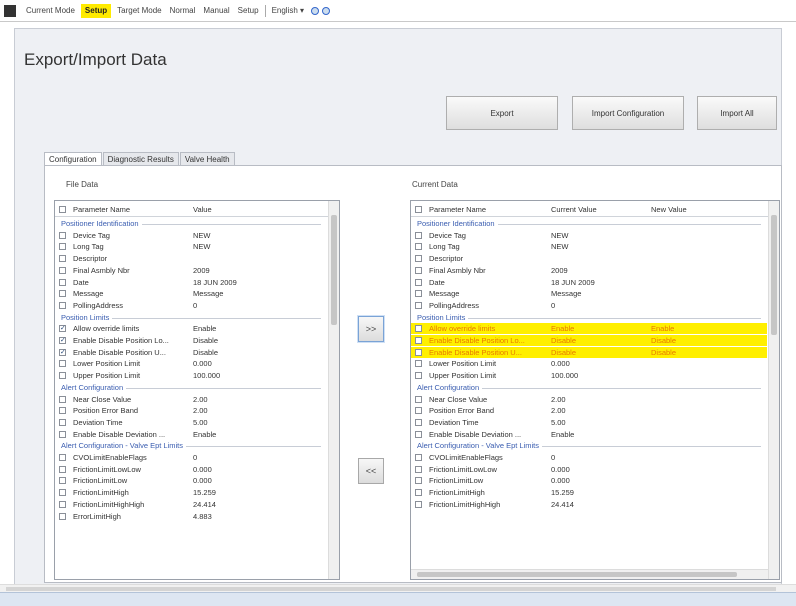  I want to click on left-table-row: Descriptor, so click(191, 258).